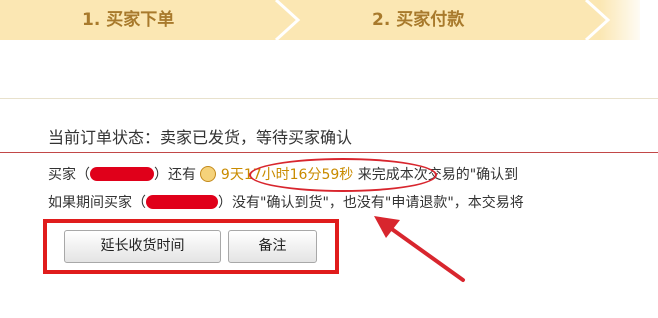 The width and height of the screenshot is (658, 318). What do you see at coordinates (418, 20) in the screenshot?
I see `step-buyer-pay: 2. 买家付款` at bounding box center [418, 20].